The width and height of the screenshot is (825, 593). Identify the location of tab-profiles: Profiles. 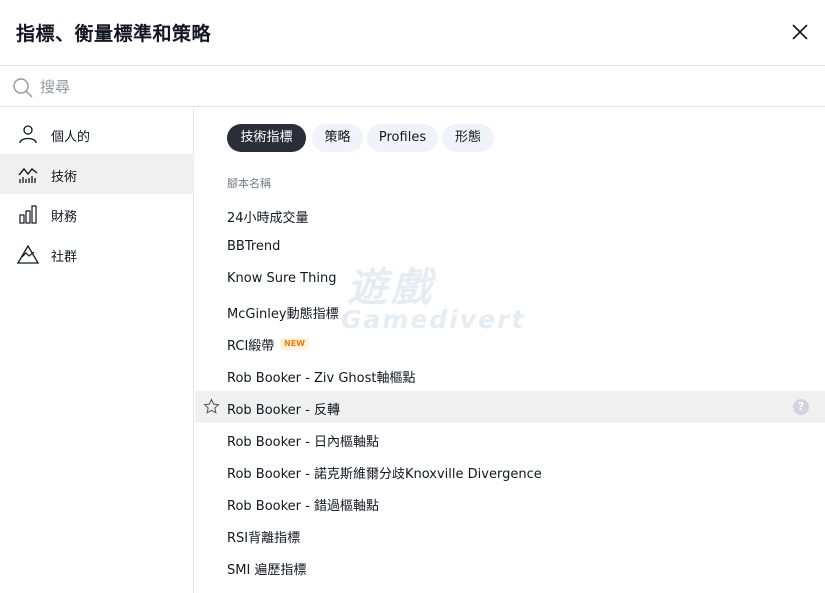
(402, 138).